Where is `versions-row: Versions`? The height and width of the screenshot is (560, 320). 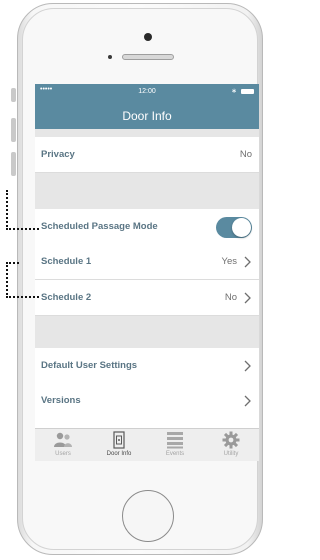
versions-row: Versions is located at coordinates (147, 401).